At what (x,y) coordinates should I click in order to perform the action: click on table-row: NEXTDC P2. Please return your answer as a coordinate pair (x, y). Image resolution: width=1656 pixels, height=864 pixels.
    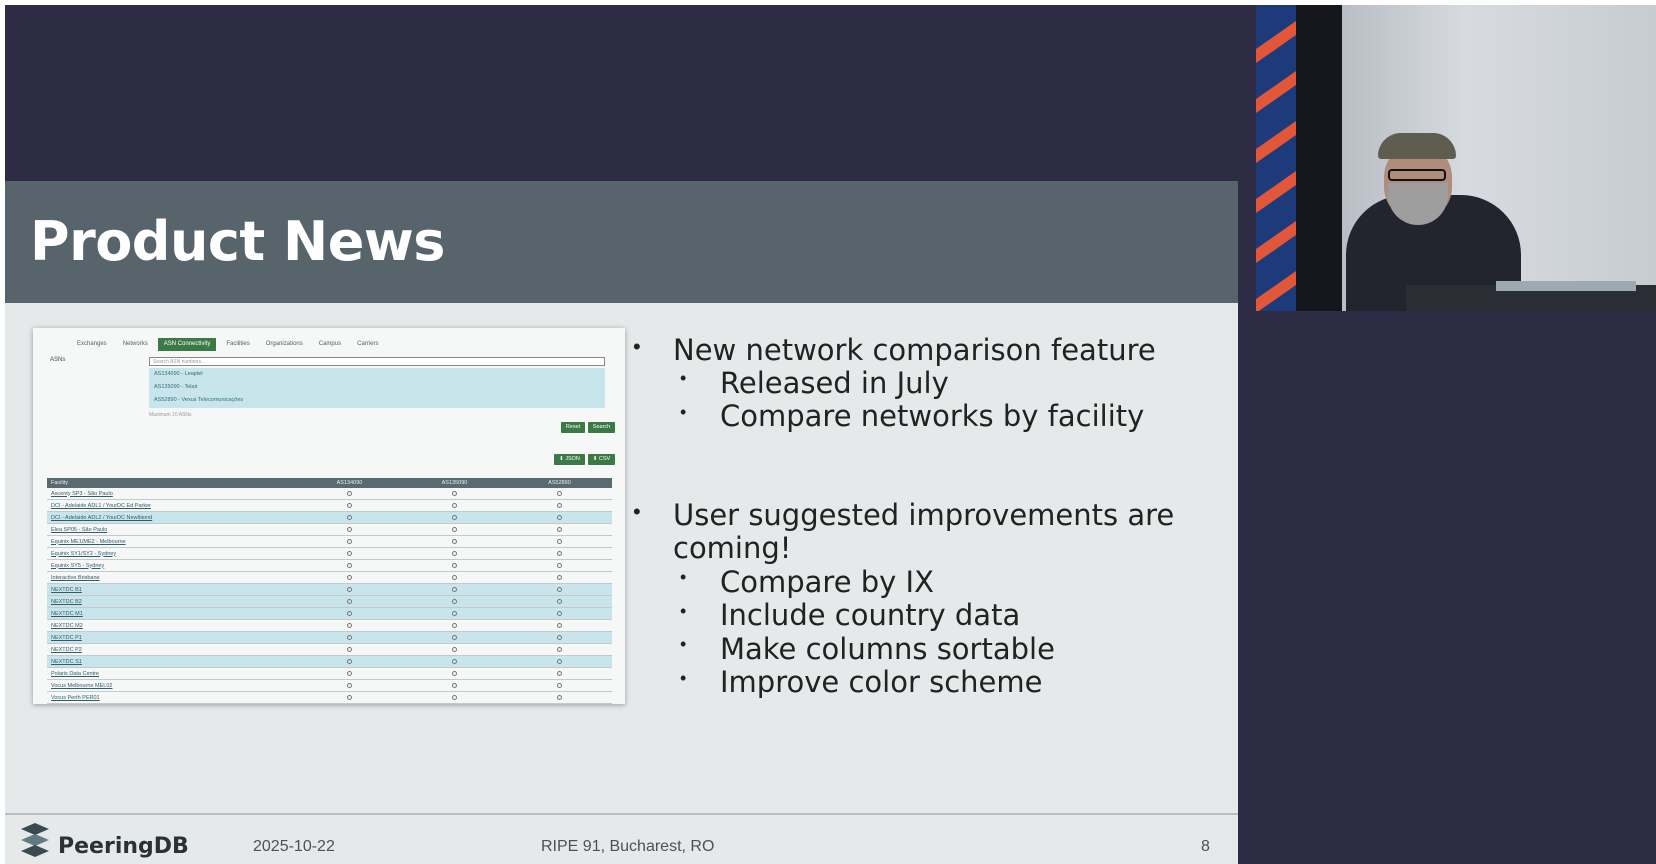
    Looking at the image, I should click on (329, 649).